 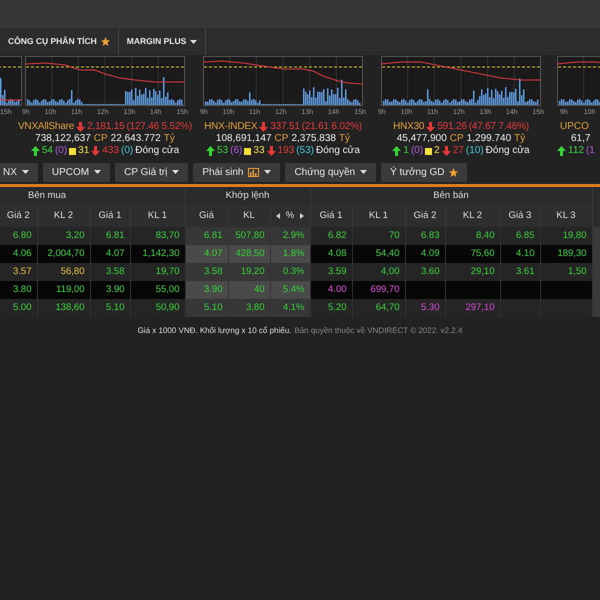 I want to click on table-cell: 4.00, so click(x=337, y=289).